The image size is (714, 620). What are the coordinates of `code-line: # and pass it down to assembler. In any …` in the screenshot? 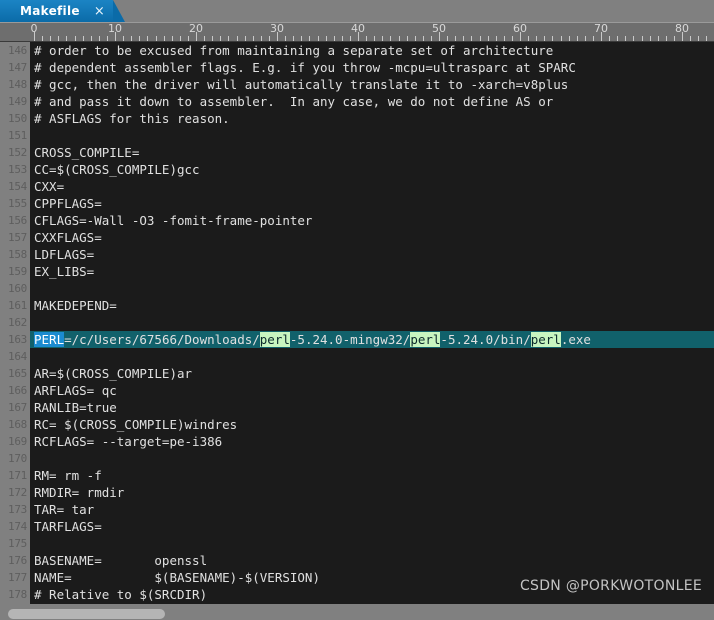 It's located at (372, 101).